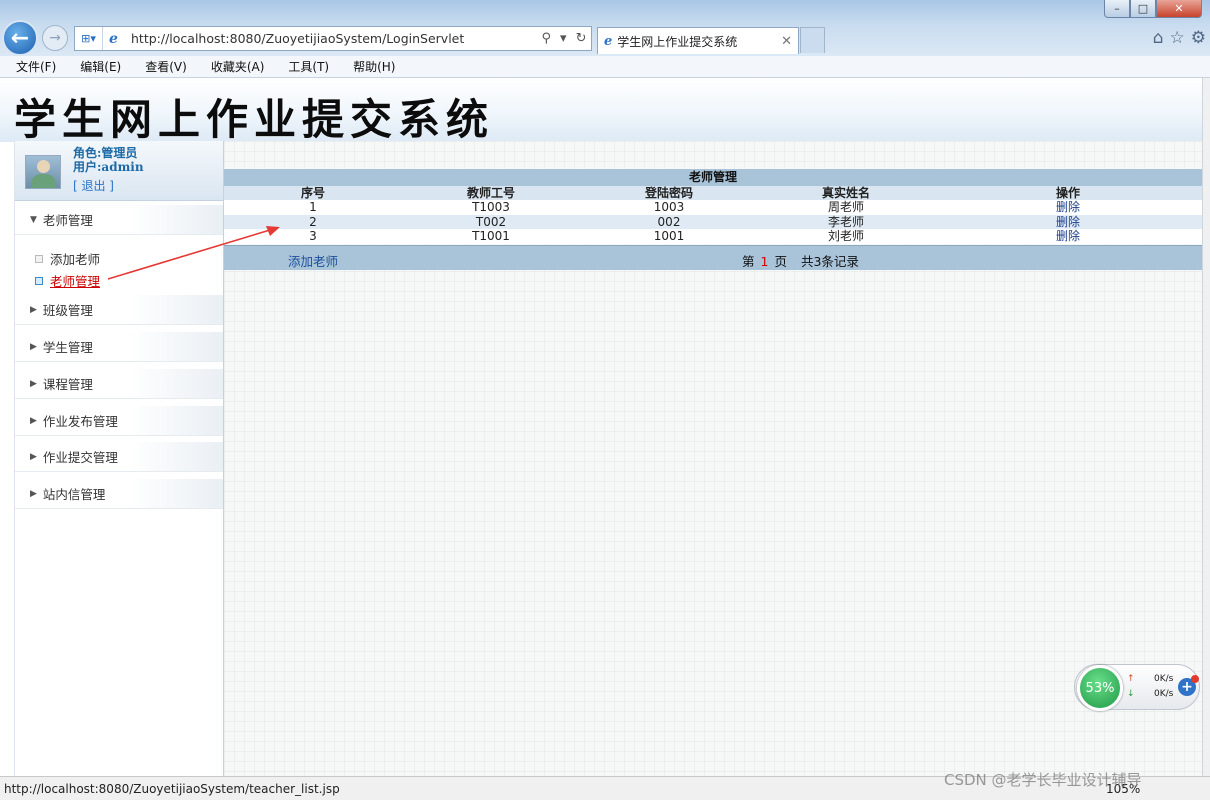 Image resolution: width=1210 pixels, height=800 pixels. I want to click on section-label: 老师管理, so click(67, 220).